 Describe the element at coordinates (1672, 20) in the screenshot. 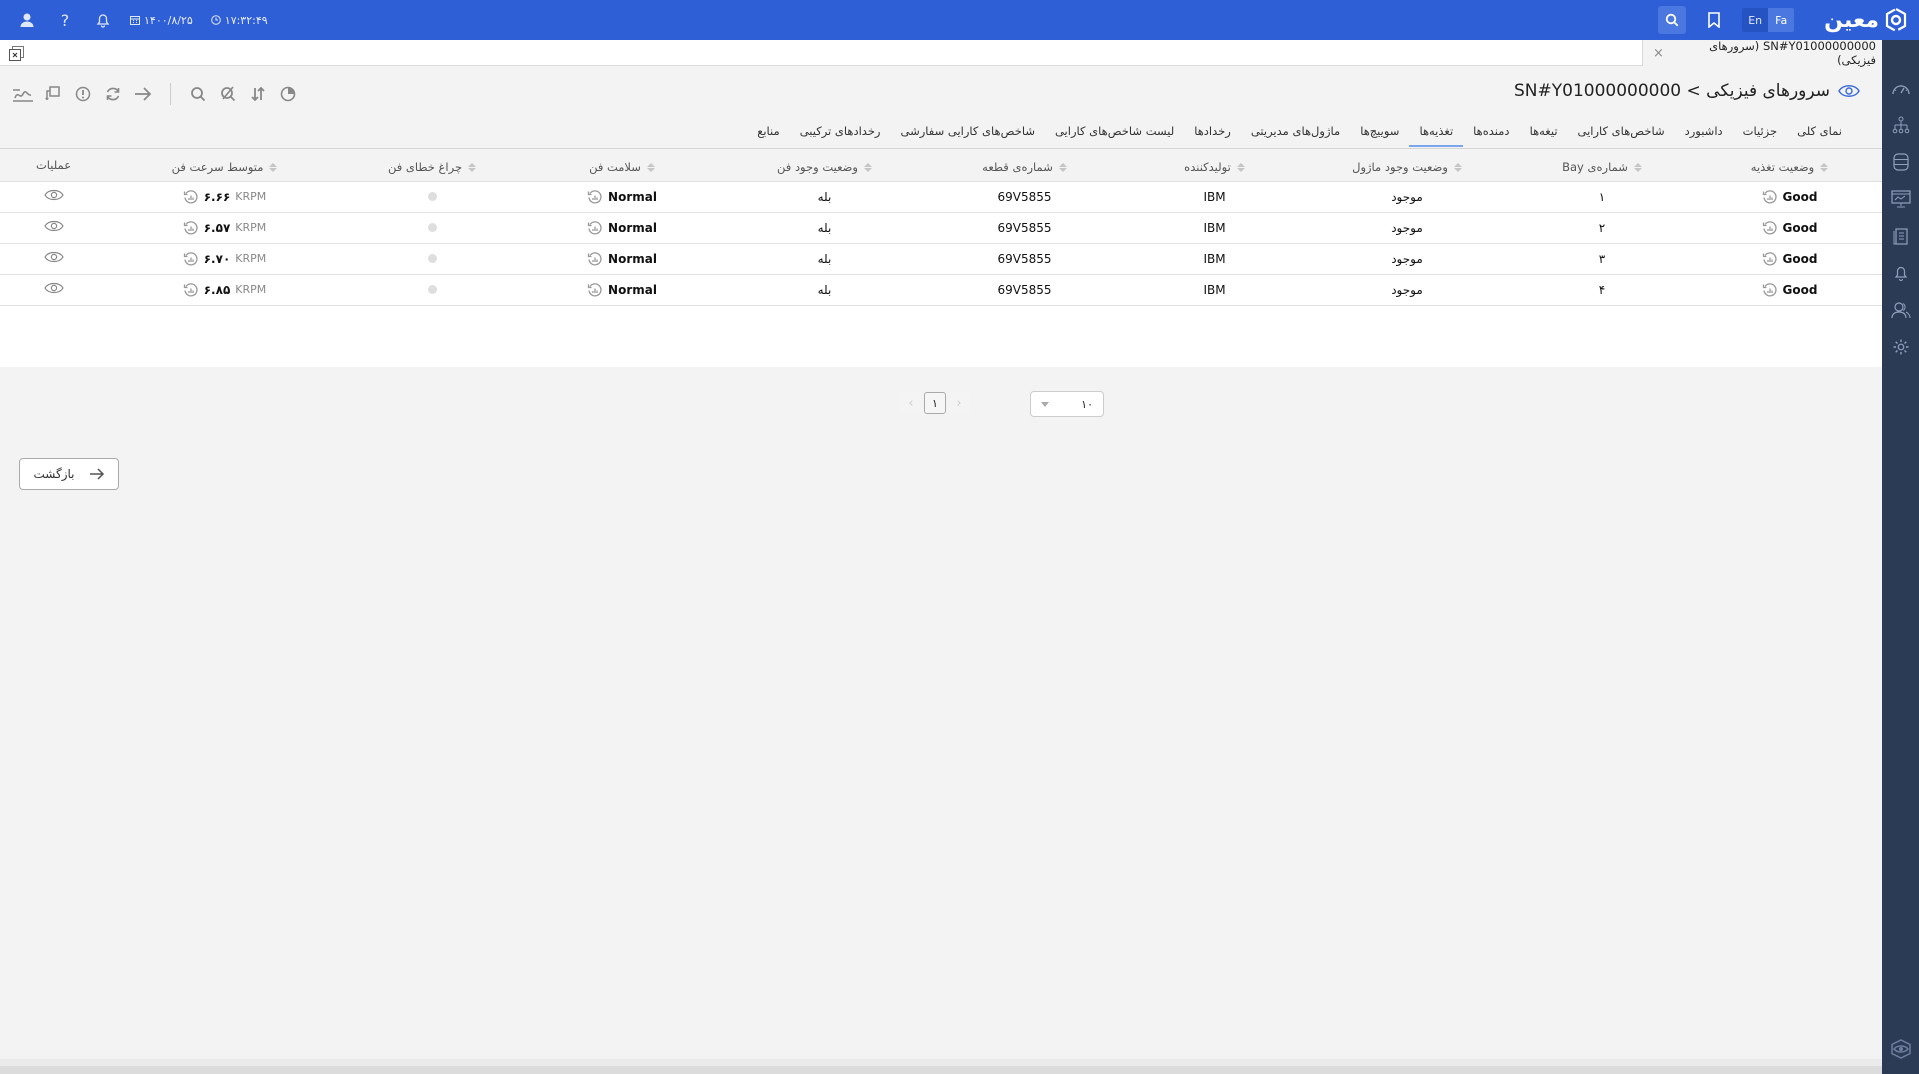

I see `global-search-button` at that location.